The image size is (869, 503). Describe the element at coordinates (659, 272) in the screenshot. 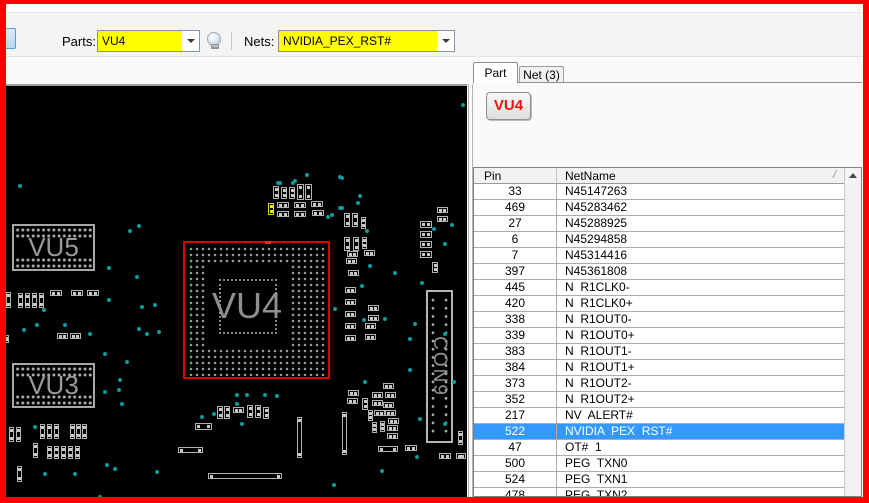

I see `table-row: 397 N45361808` at that location.